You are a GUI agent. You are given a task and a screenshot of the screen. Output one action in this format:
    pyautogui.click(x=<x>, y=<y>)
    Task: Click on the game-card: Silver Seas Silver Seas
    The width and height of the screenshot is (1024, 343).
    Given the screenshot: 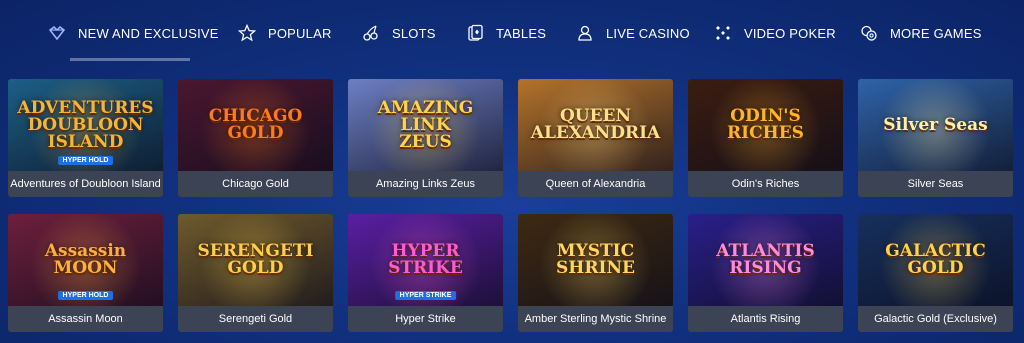 What is the action you would take?
    pyautogui.click(x=935, y=138)
    